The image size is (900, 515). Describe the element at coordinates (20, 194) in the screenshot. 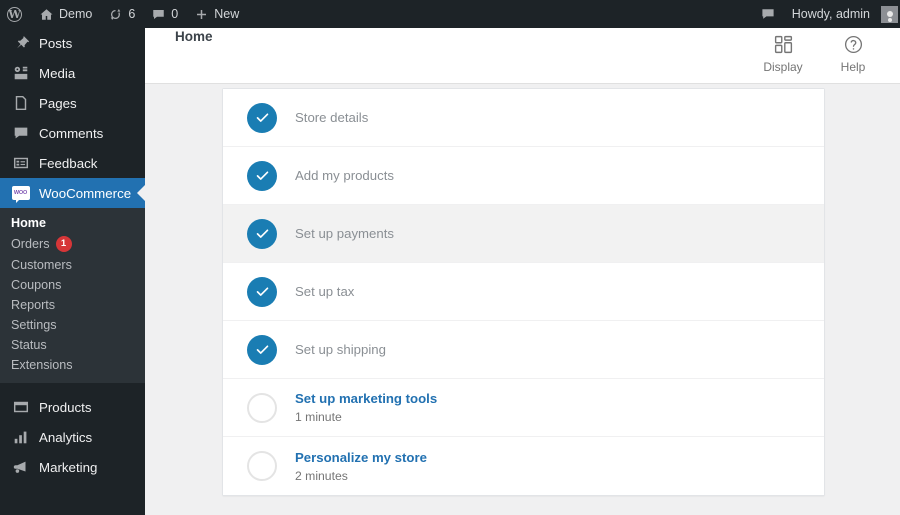

I see `woocommerce-icon: WOO` at that location.